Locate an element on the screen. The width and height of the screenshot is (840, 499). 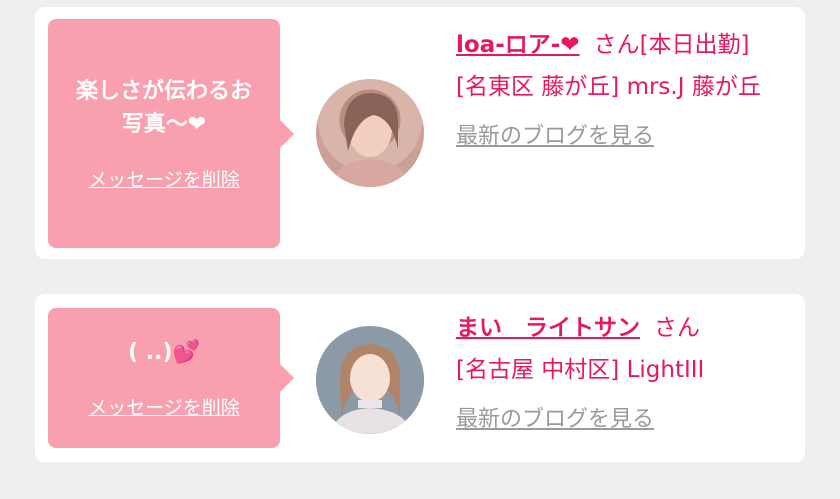
message-bubble: 楽しさが伝わるお 写真〜❤ メッセージを削除 is located at coordinates (164, 133).